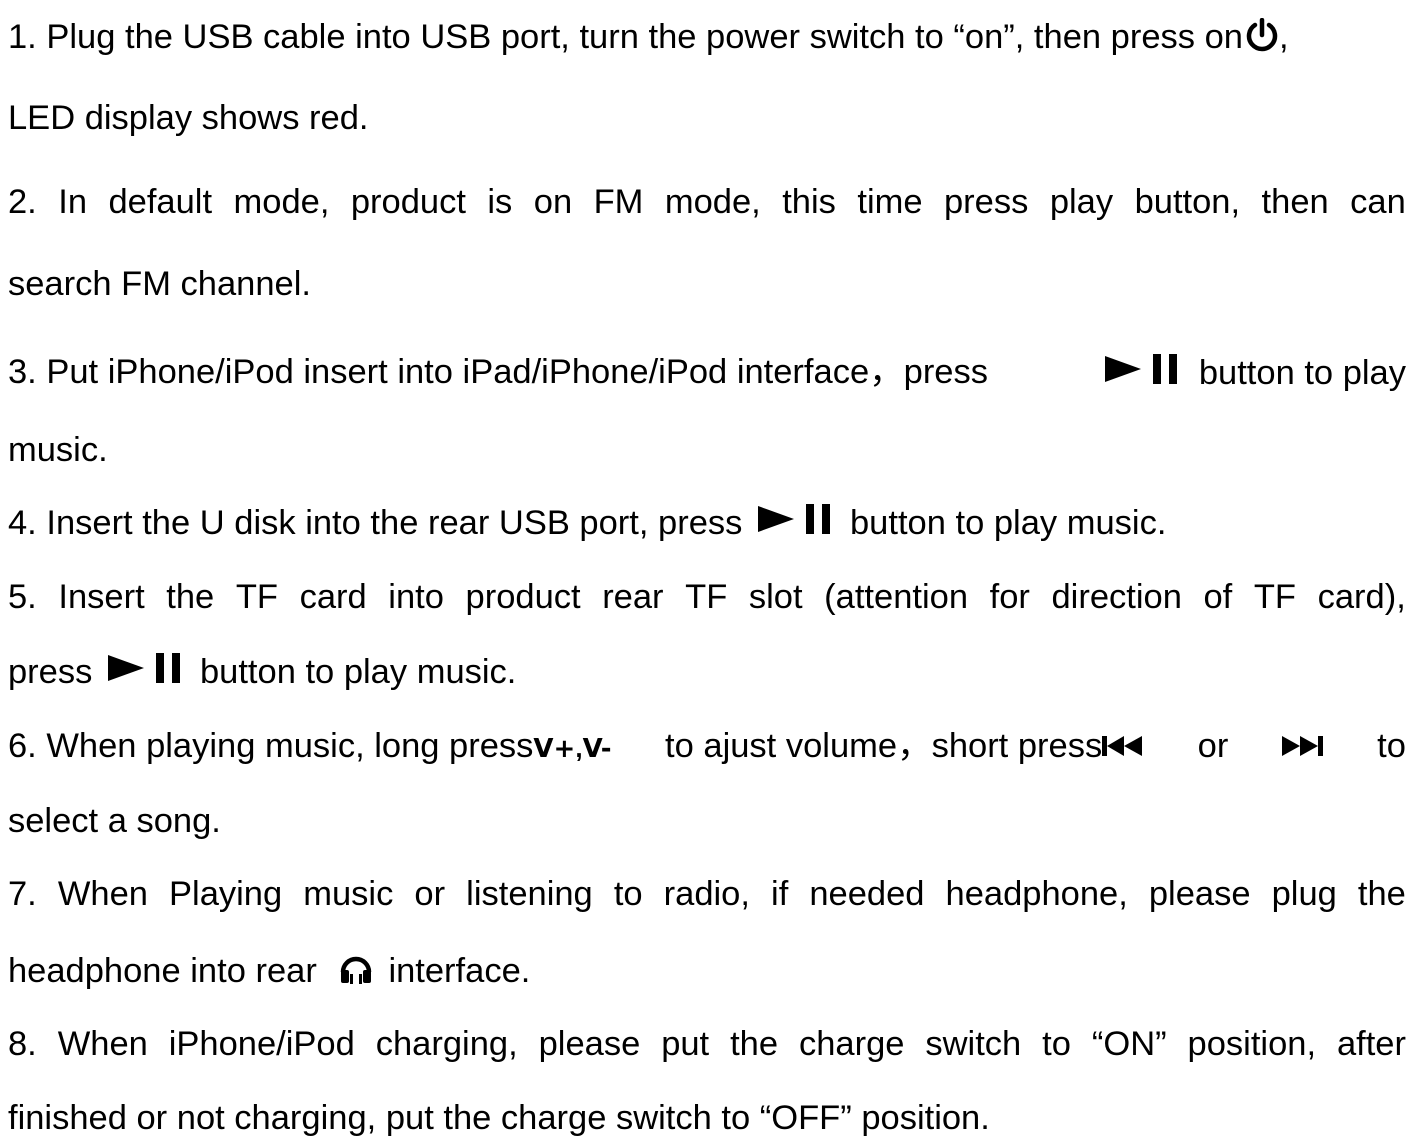 The height and width of the screenshot is (1138, 1422). I want to click on item-2-word: press, so click(986, 202).